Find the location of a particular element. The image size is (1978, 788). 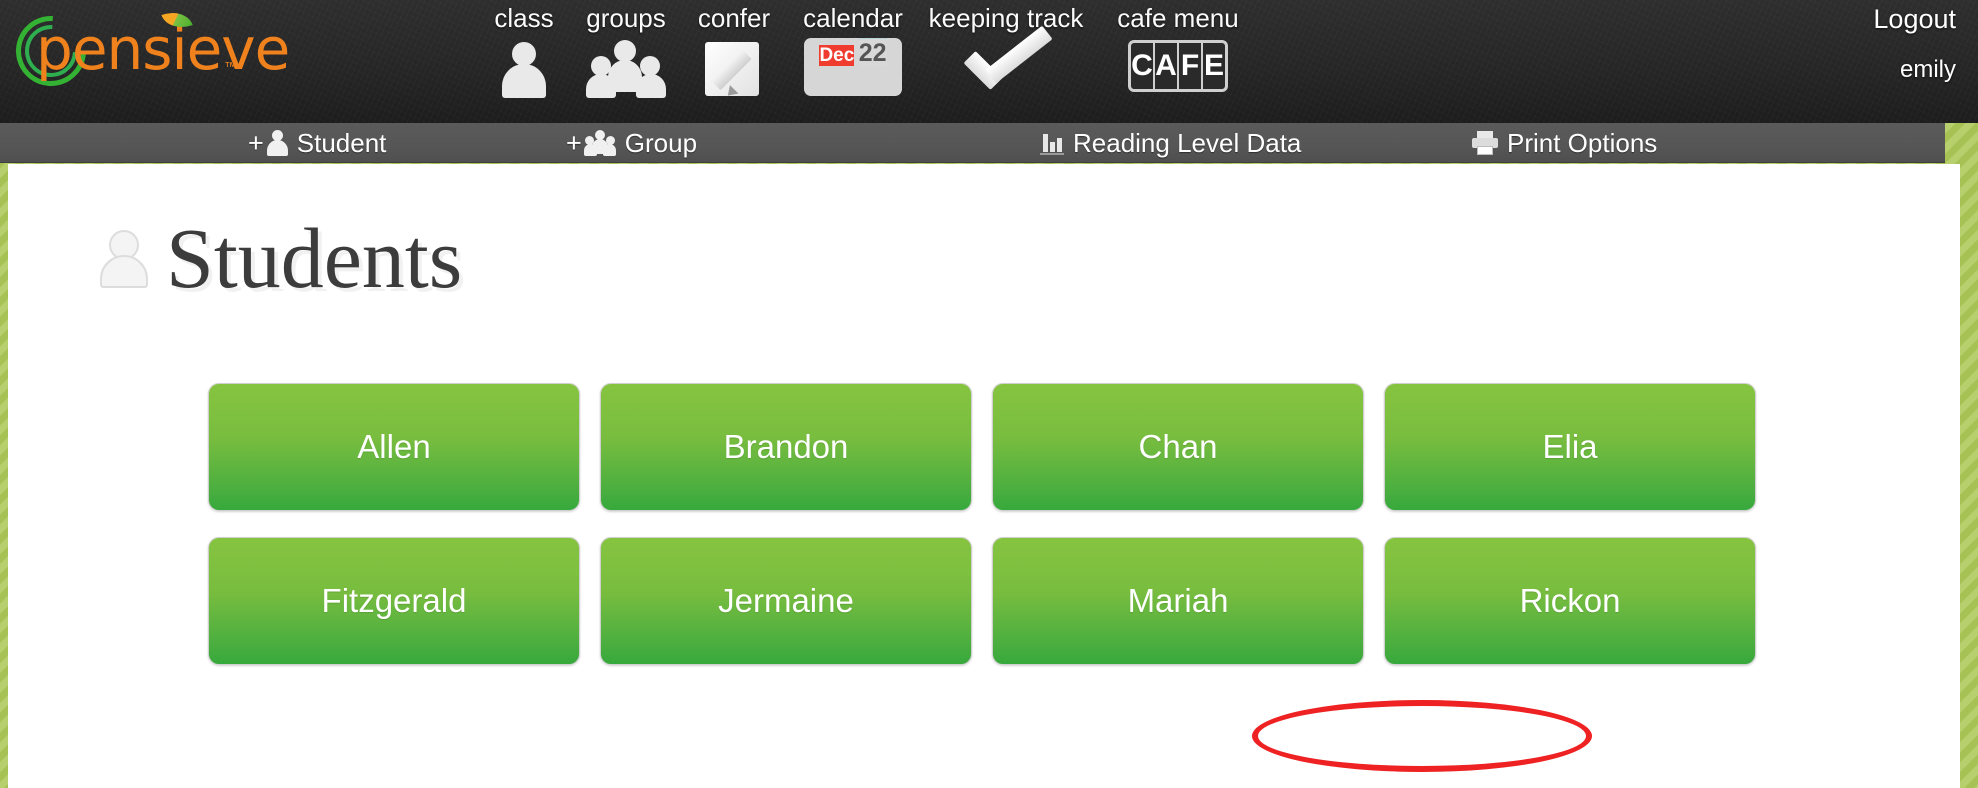

calendar-month: Dec is located at coordinates (837, 55).